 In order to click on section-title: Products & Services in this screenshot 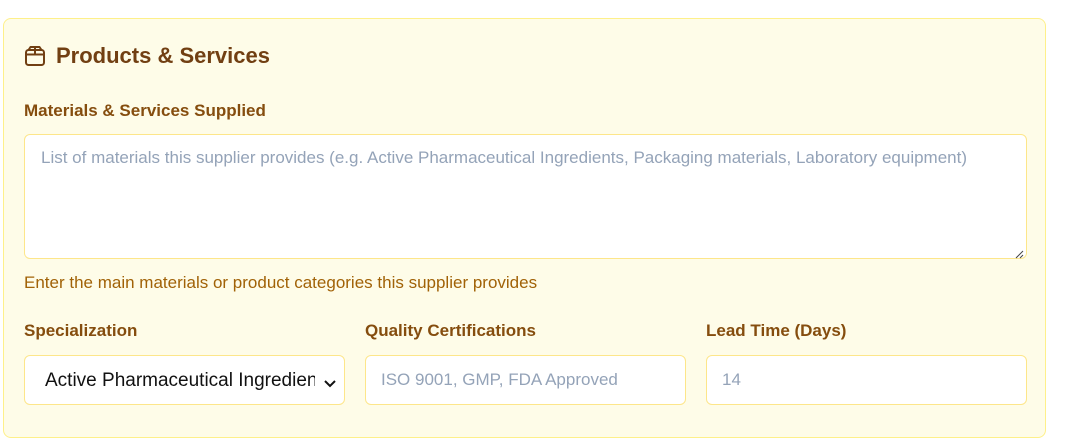, I will do `click(163, 55)`.